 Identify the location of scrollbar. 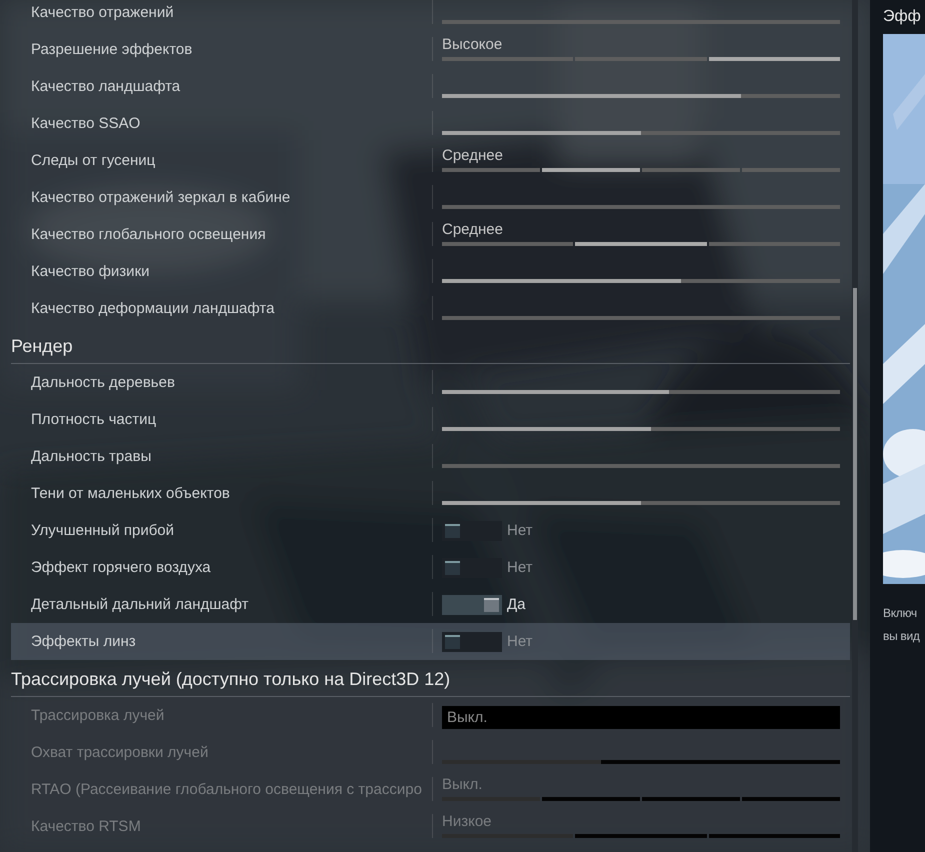
(855, 426).